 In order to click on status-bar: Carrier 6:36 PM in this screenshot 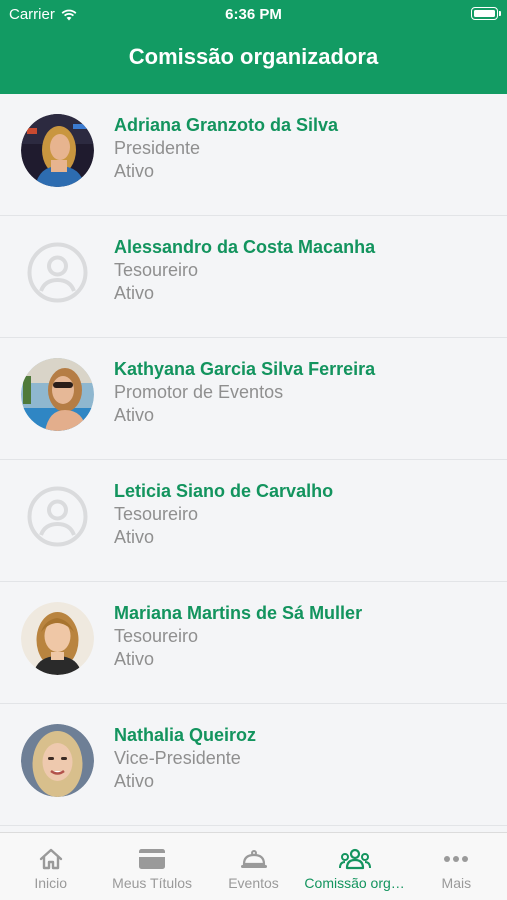, I will do `click(253, 15)`.